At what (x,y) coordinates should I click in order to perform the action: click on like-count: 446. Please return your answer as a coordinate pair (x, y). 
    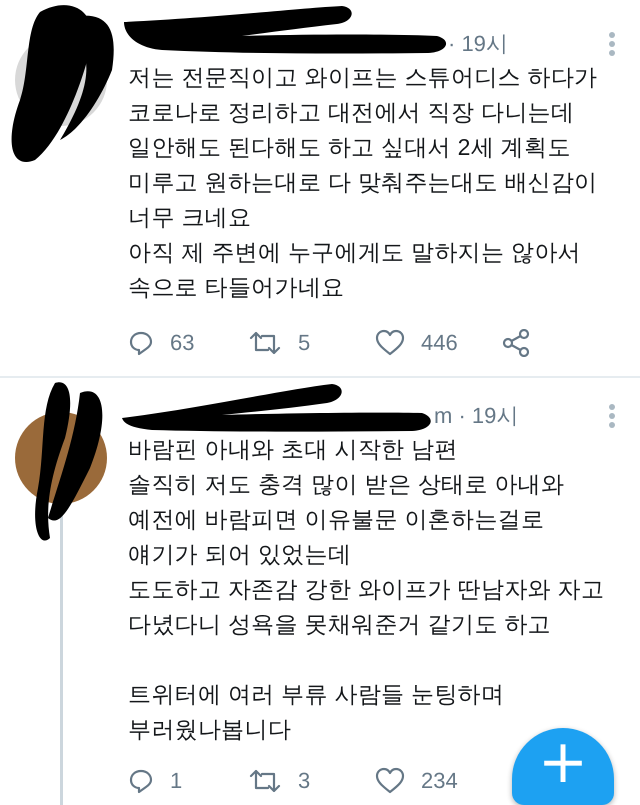
    Looking at the image, I should click on (439, 343).